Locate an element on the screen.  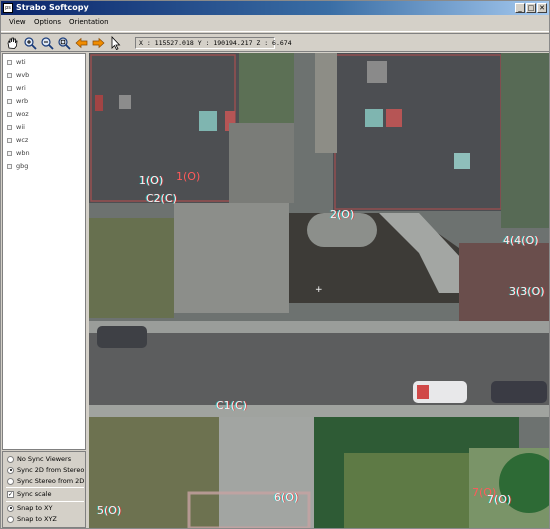
arrow-right-icon is located at coordinates (98, 43).